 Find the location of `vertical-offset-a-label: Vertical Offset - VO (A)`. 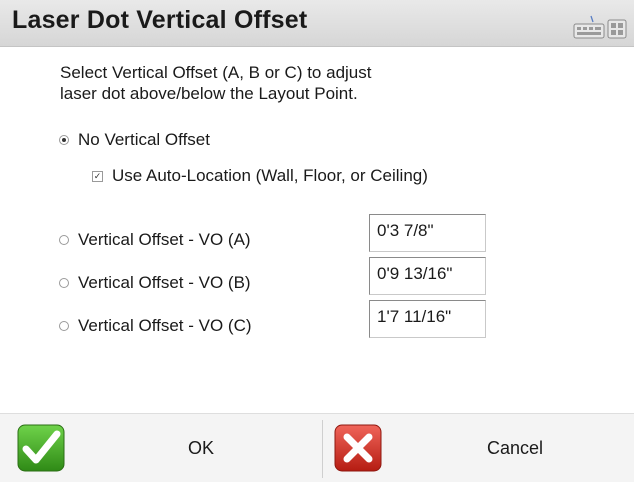

vertical-offset-a-label: Vertical Offset - VO (A) is located at coordinates (164, 239).